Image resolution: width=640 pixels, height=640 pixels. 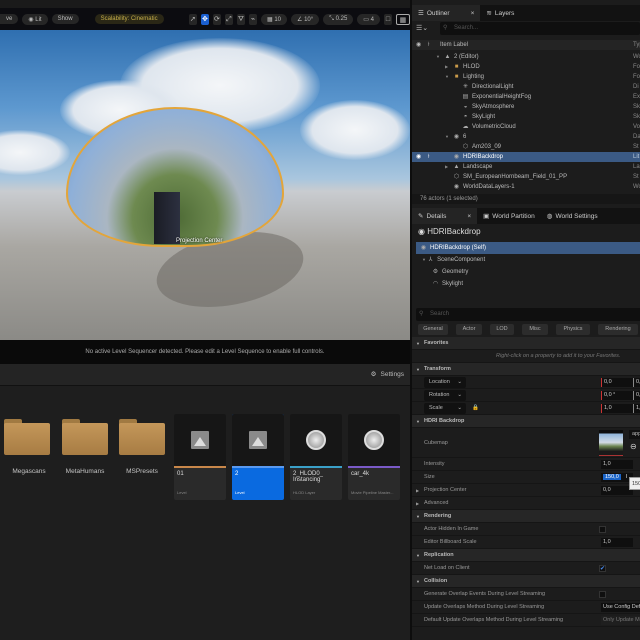 What do you see at coordinates (526, 260) in the screenshot?
I see `component-row: ▼ ⅄ SceneComponent` at bounding box center [526, 260].